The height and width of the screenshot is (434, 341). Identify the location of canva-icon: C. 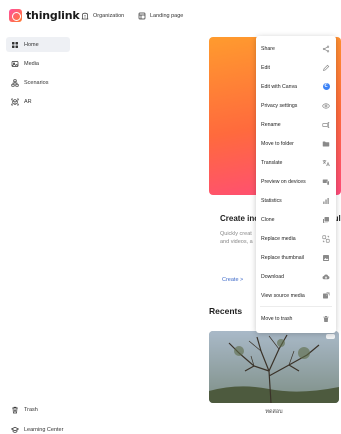
(326, 86).